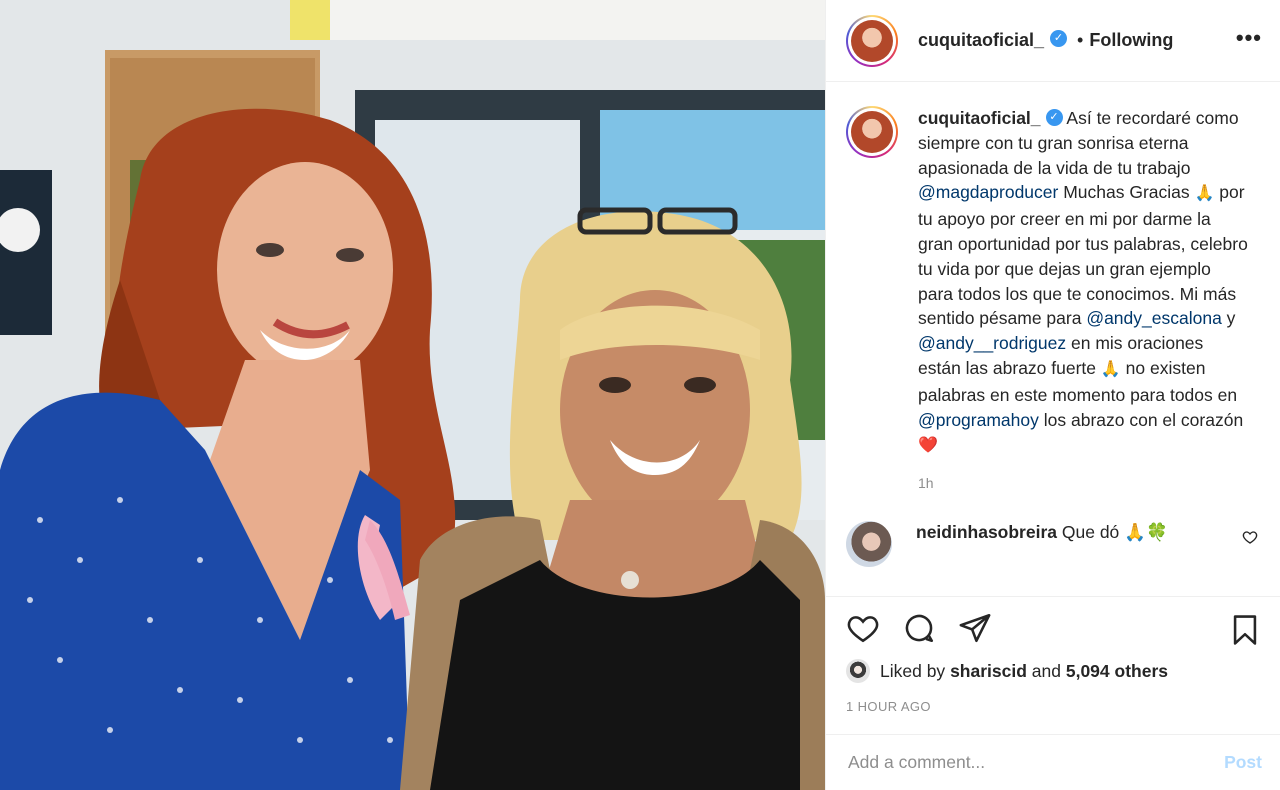 Image resolution: width=1280 pixels, height=790 pixels. What do you see at coordinates (1131, 40) in the screenshot?
I see `following-button: Following` at bounding box center [1131, 40].